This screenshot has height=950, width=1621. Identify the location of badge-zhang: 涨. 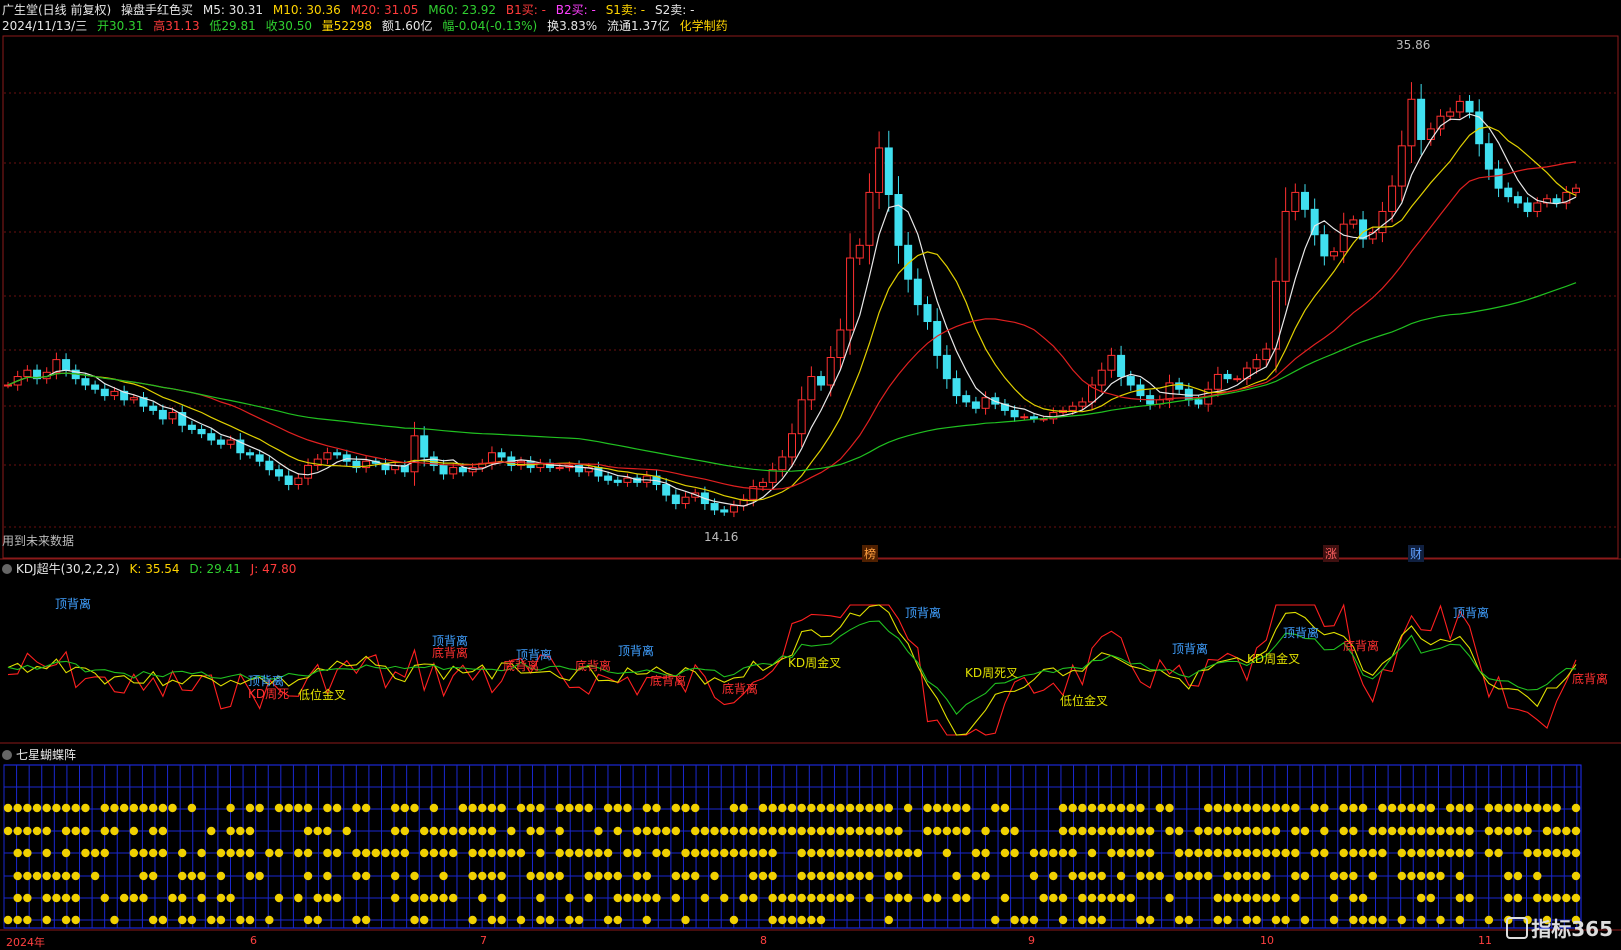
(1331, 553).